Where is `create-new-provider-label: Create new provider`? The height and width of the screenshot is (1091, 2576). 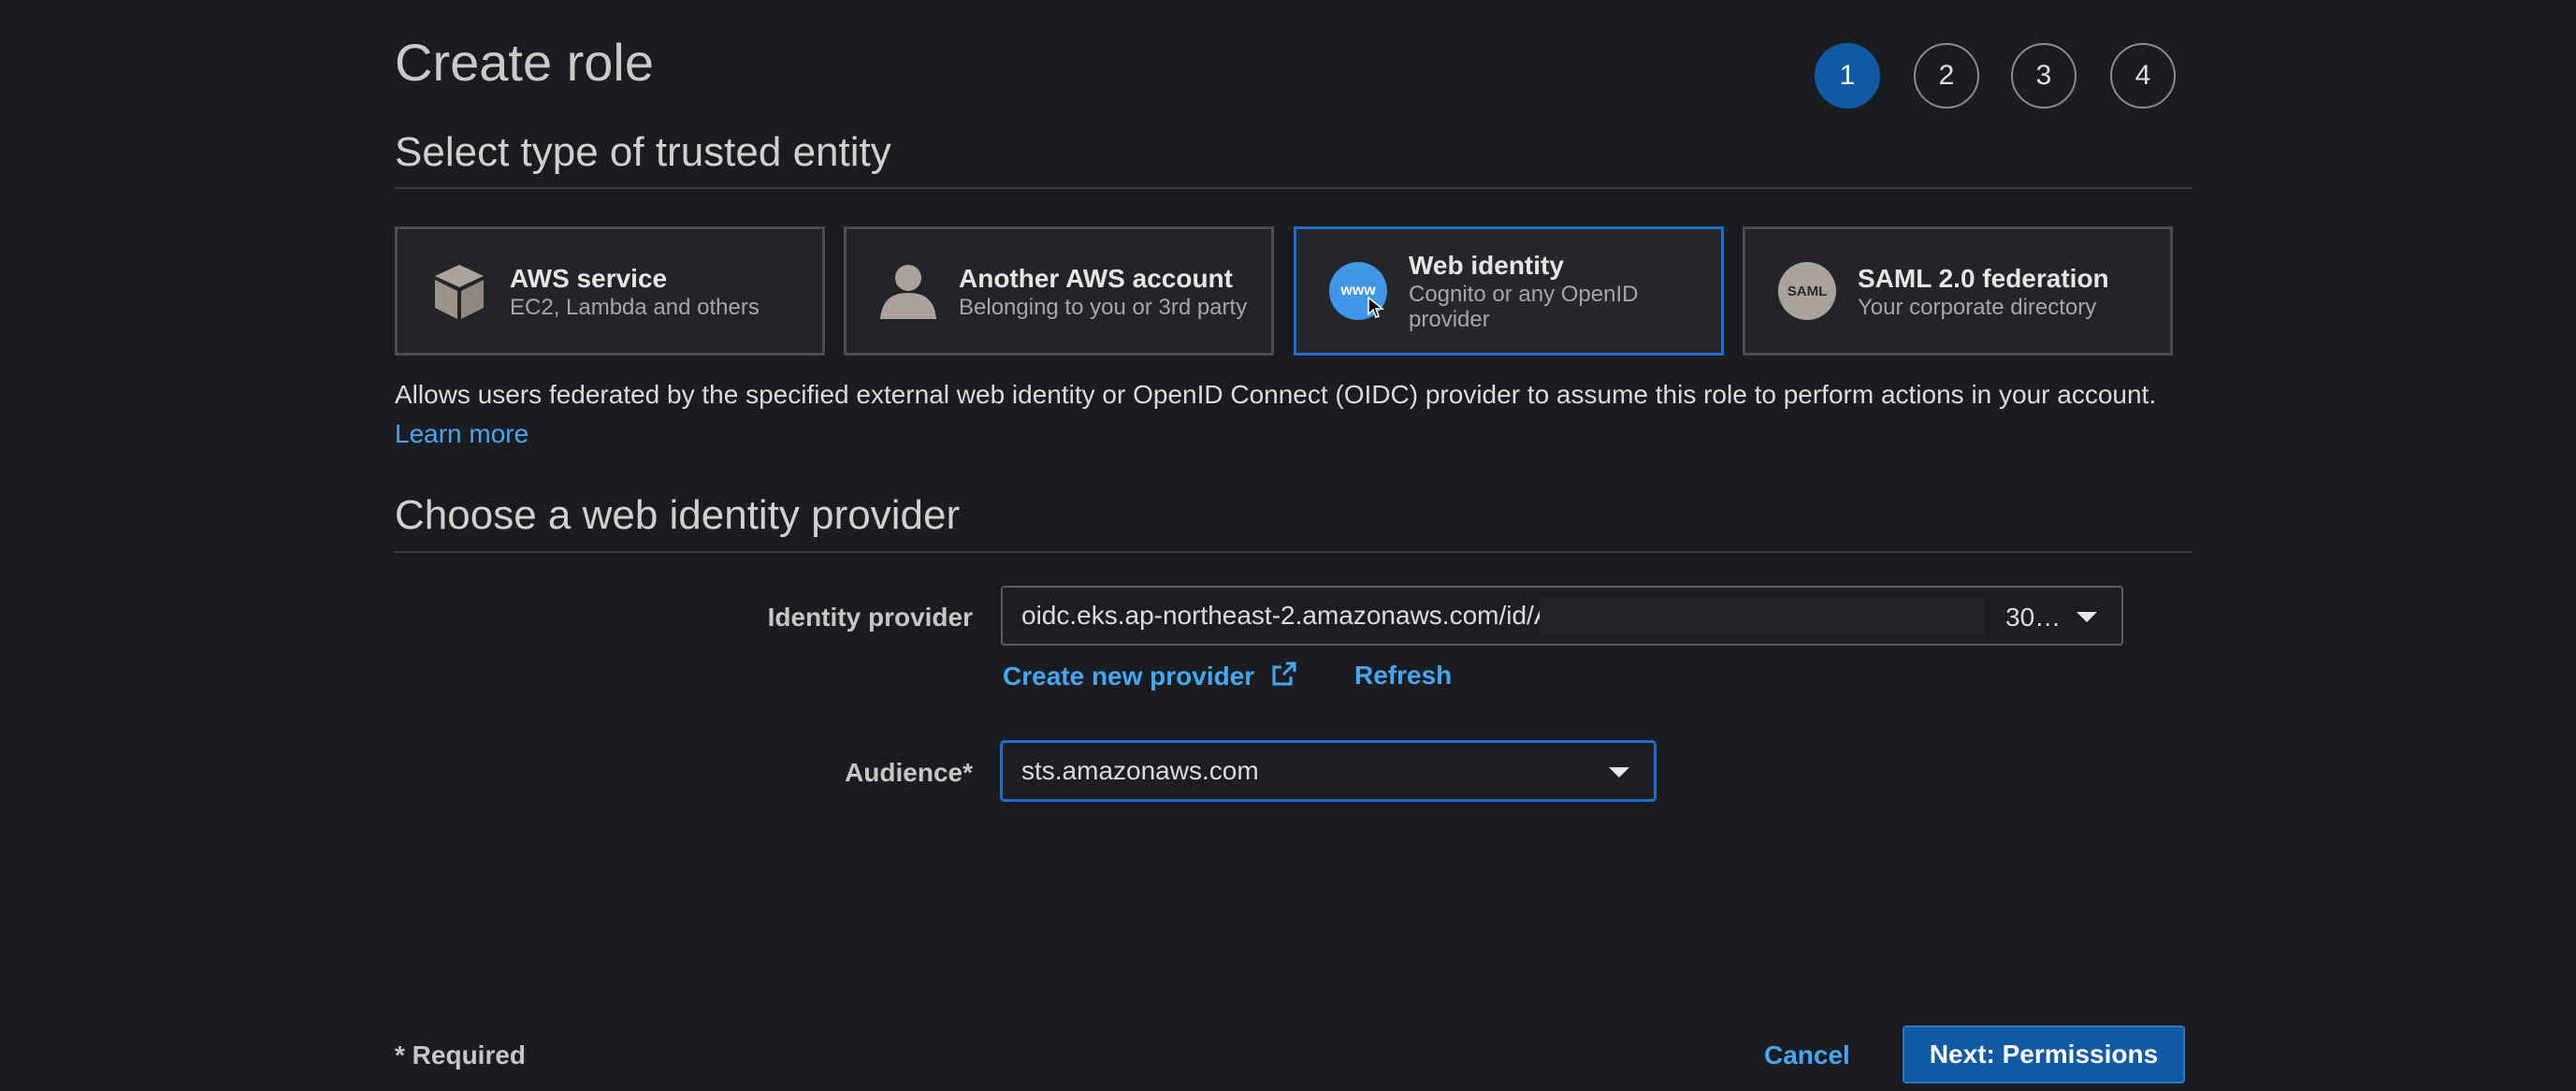 create-new-provider-label: Create new provider is located at coordinates (1129, 676).